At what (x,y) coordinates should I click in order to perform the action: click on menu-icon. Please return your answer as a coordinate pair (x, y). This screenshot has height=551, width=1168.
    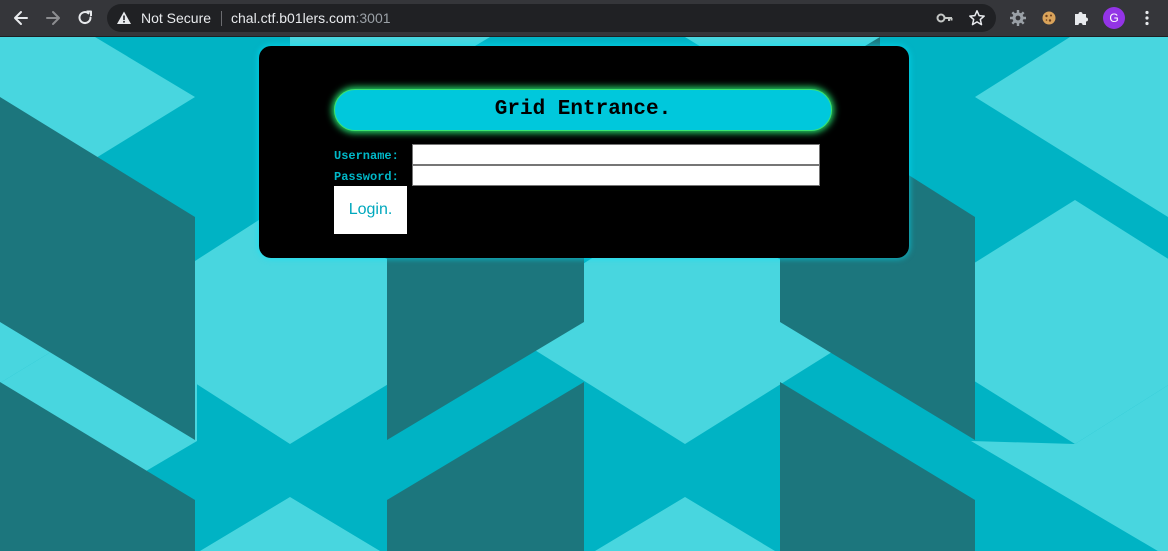
    Looking at the image, I should click on (1147, 18).